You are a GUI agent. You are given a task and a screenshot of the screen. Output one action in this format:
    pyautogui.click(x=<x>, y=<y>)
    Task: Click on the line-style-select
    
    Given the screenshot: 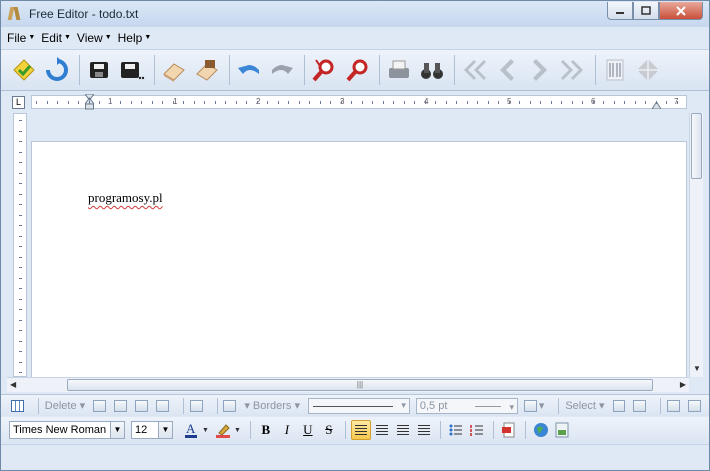 What is the action you would take?
    pyautogui.click(x=359, y=405)
    